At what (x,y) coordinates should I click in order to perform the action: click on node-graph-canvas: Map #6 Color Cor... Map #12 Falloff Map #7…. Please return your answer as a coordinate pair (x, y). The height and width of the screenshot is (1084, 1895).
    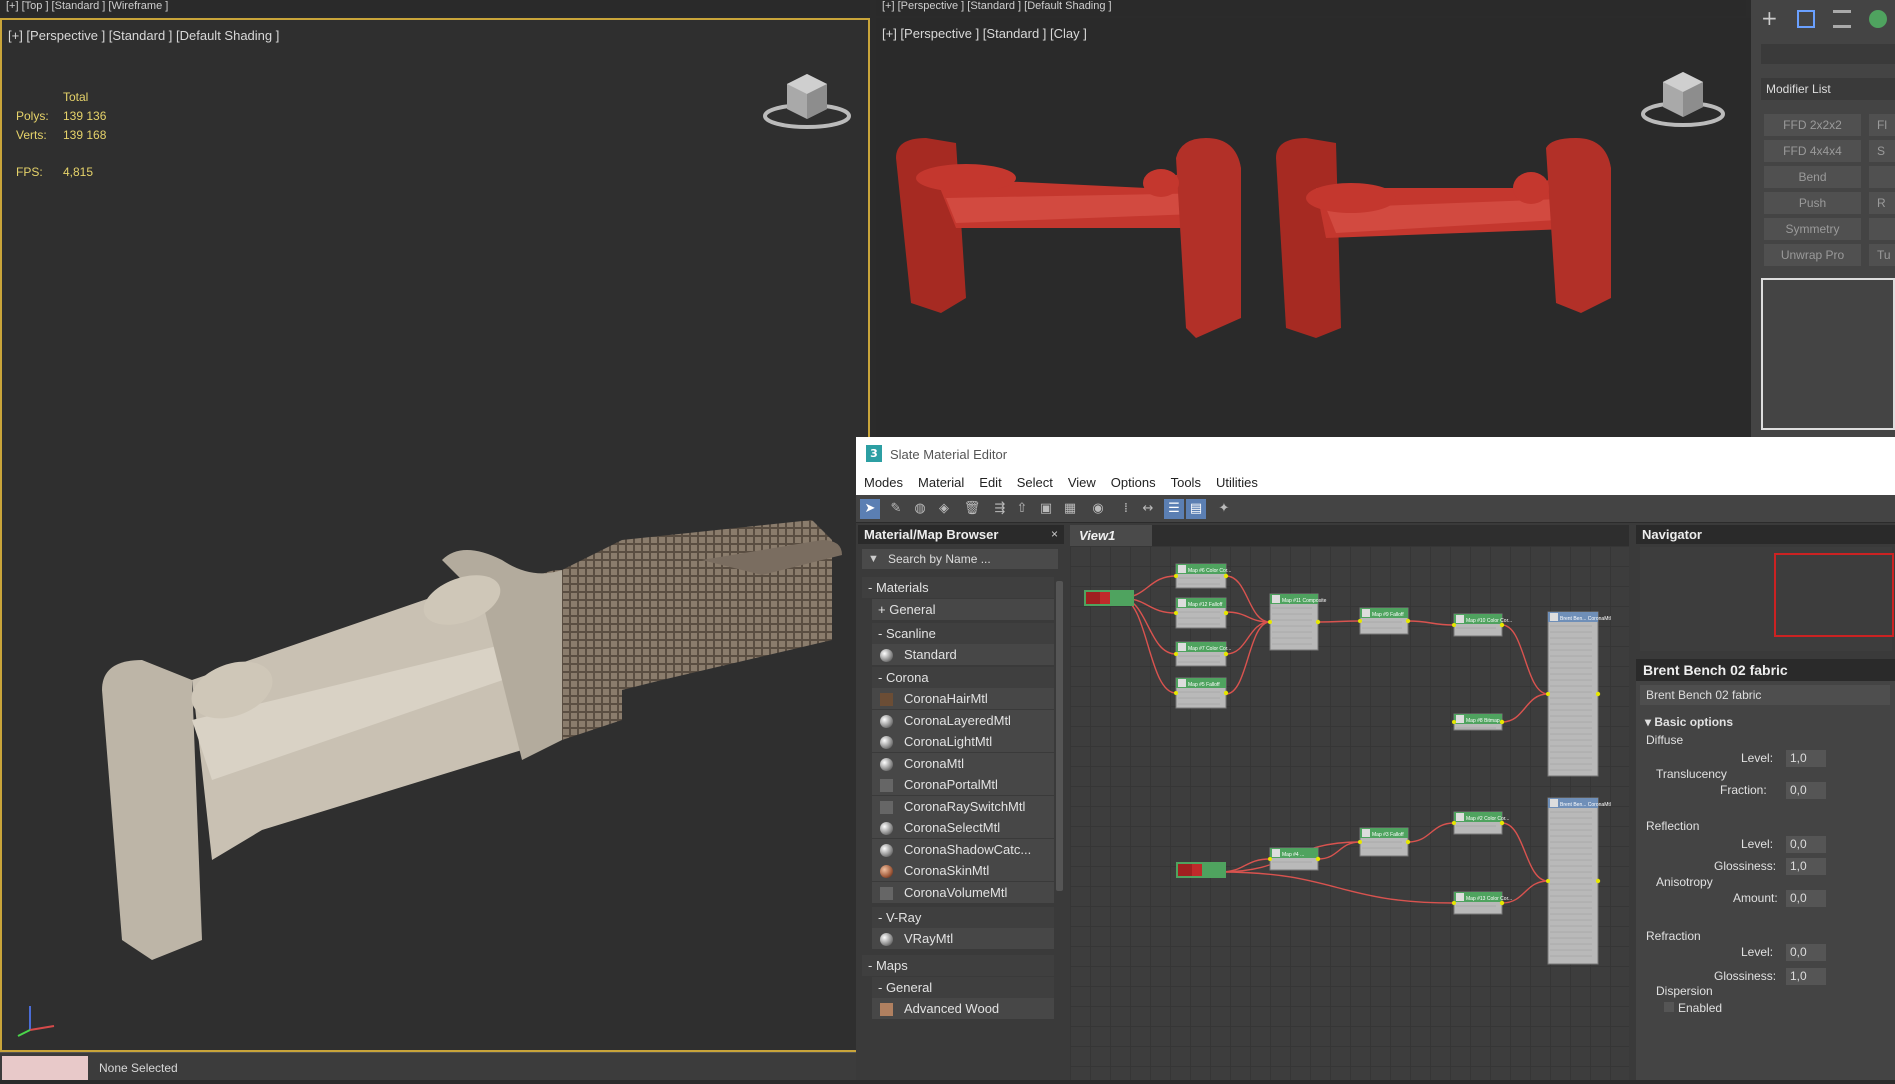
    Looking at the image, I should click on (1349, 813).